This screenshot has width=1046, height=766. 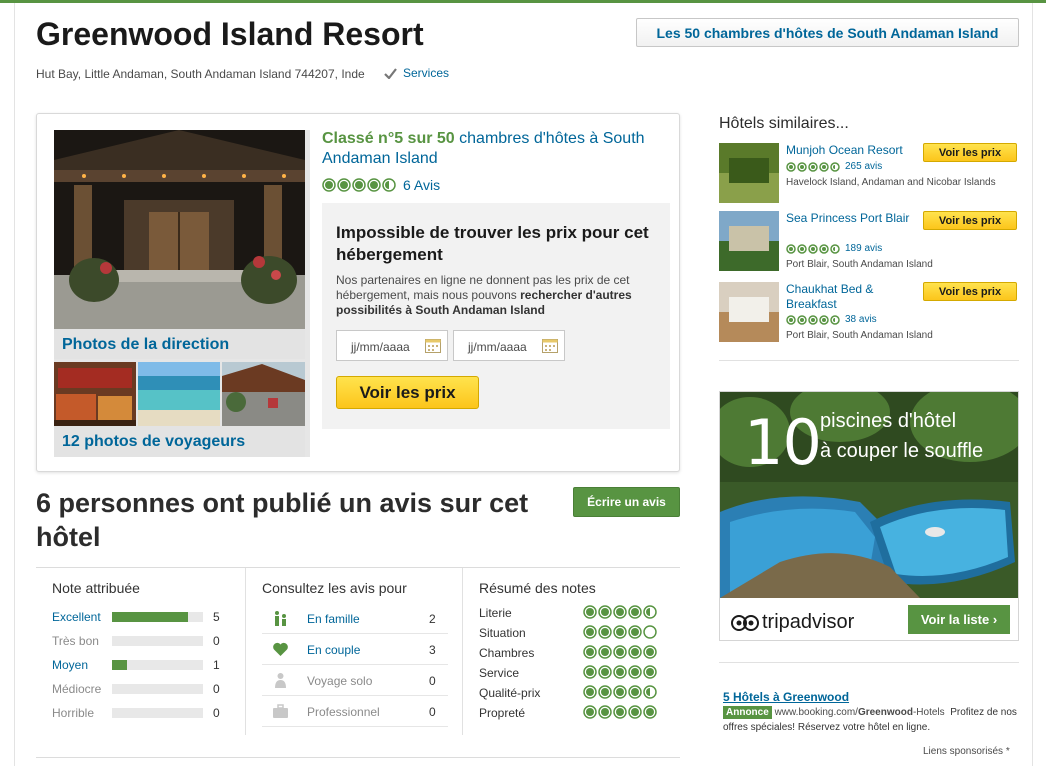 What do you see at coordinates (75, 641) in the screenshot?
I see `rating-level-label: Très bon` at bounding box center [75, 641].